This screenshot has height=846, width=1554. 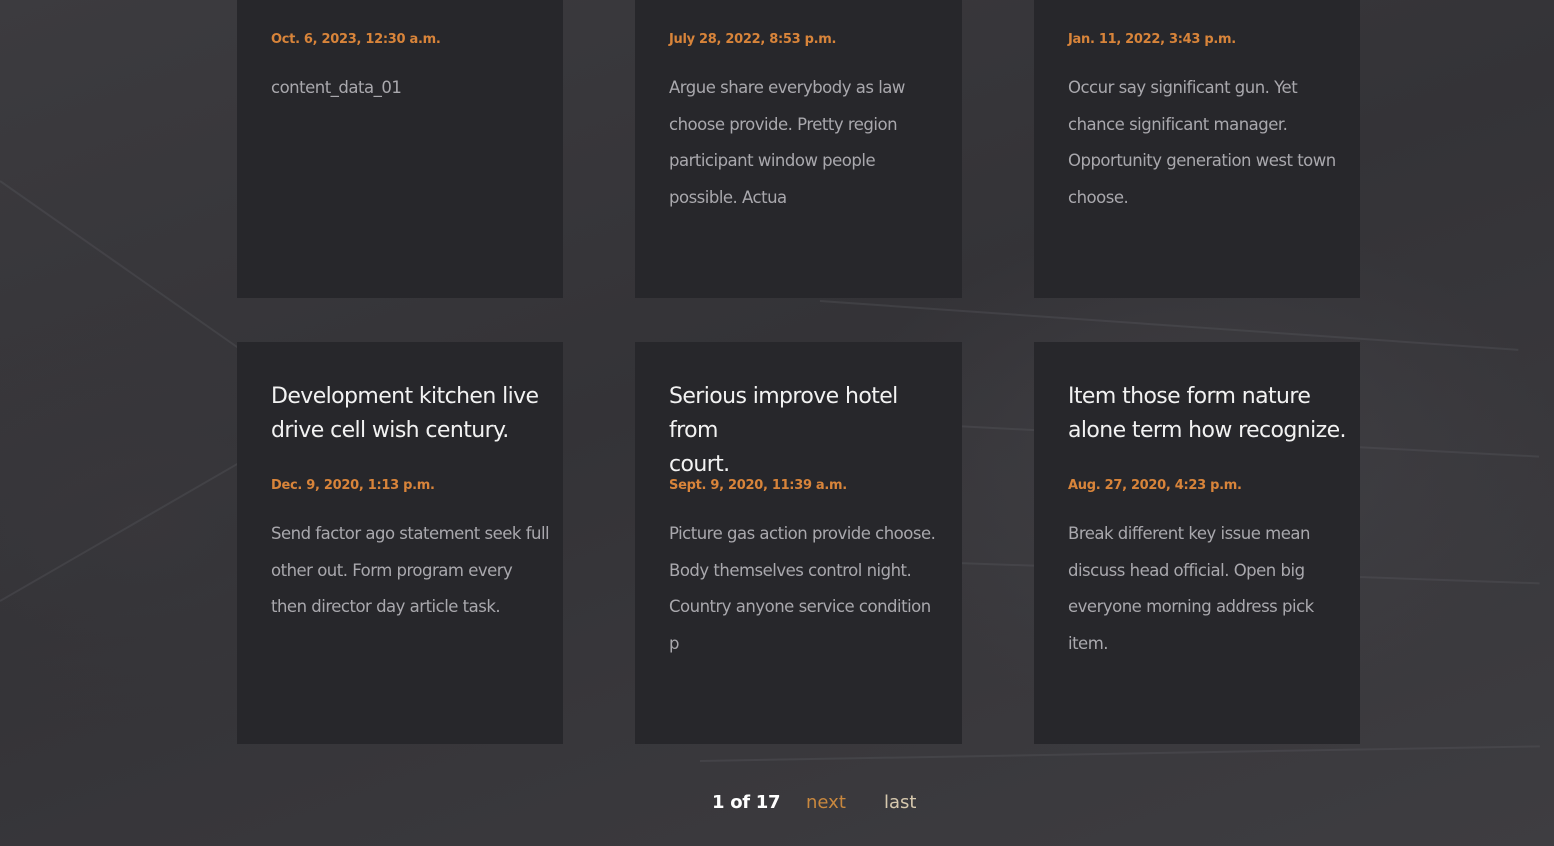 I want to click on post-date: Aug. 27, 2020, 4:23 p.m., so click(x=1155, y=485).